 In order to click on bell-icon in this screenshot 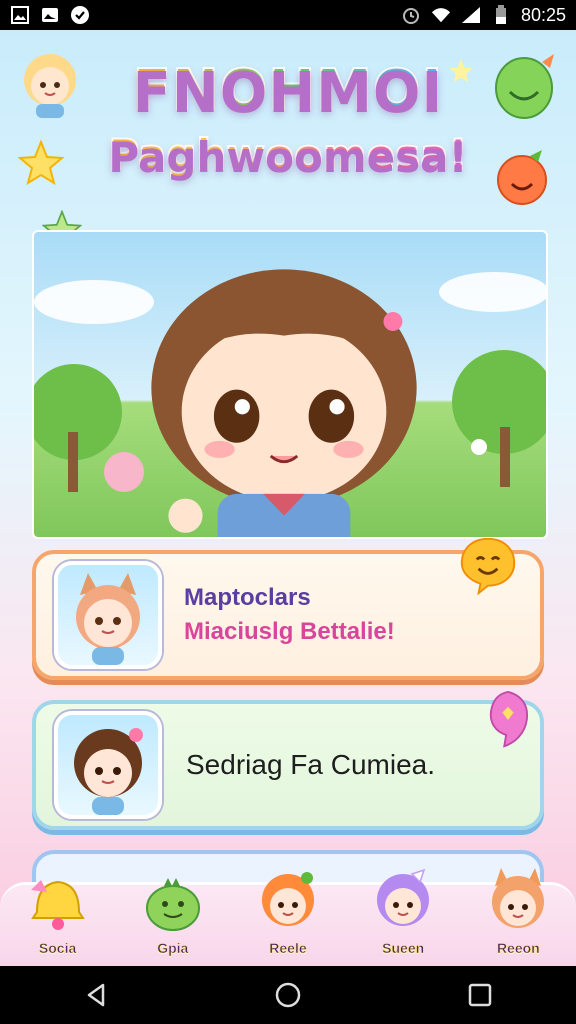, I will do `click(57, 905)`.